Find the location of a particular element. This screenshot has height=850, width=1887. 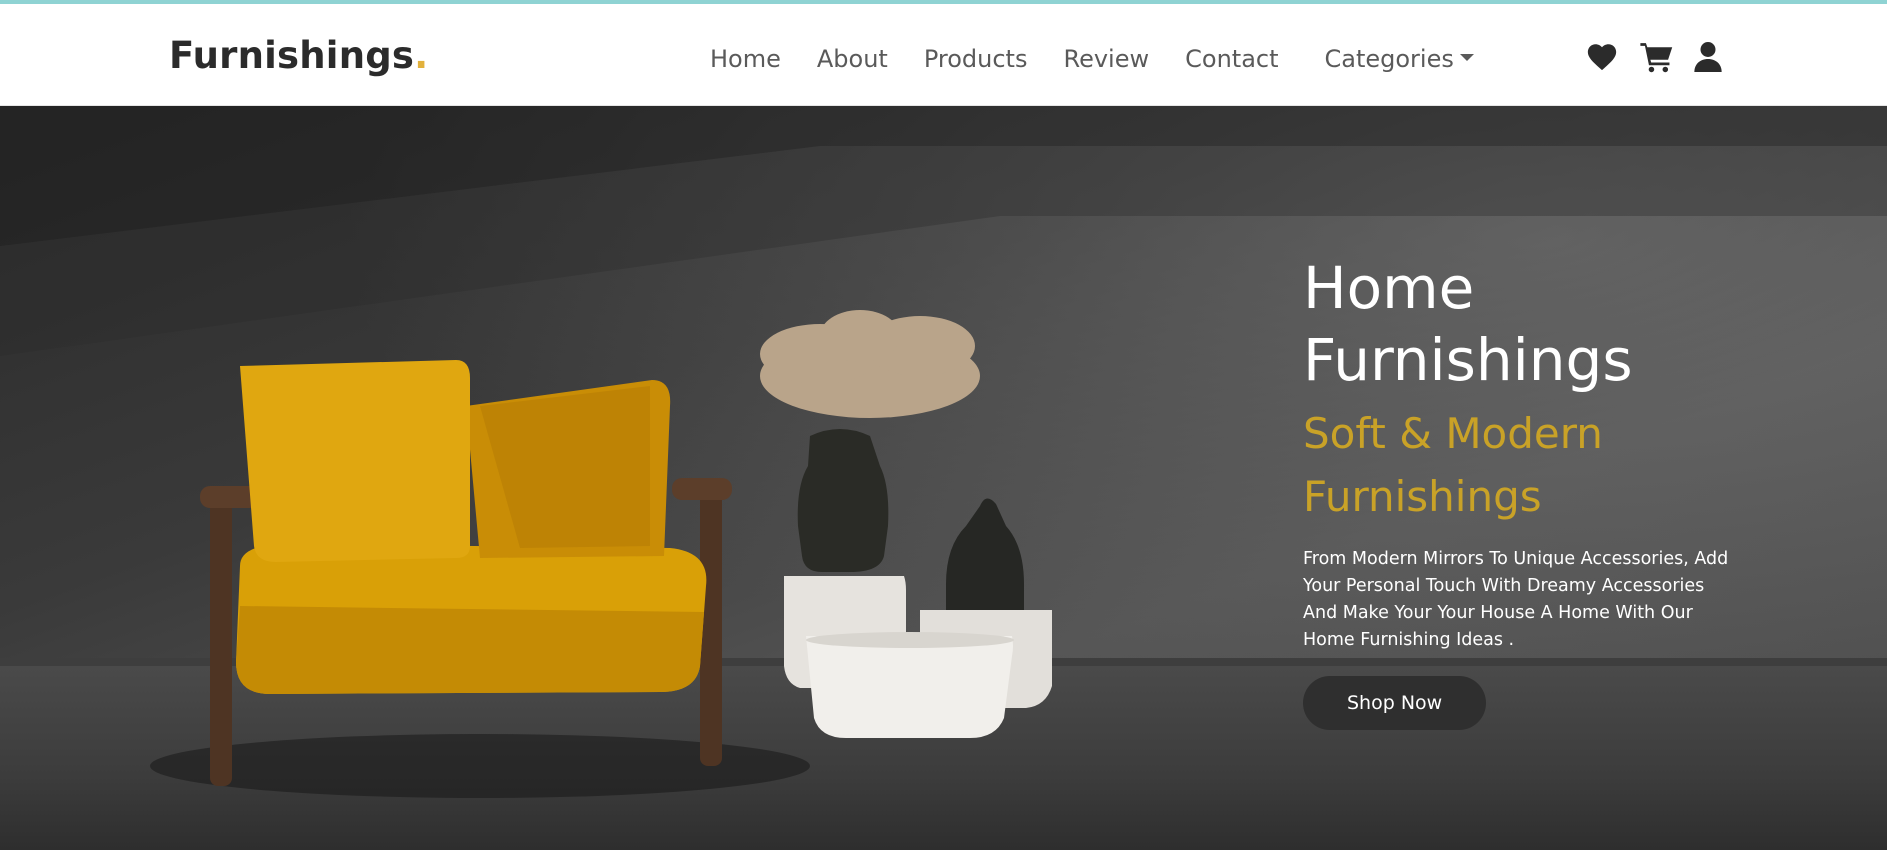

categories-dropdown-label: Categories is located at coordinates (1389, 59).